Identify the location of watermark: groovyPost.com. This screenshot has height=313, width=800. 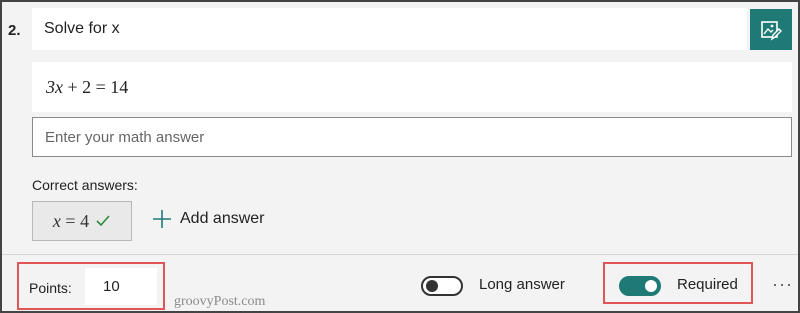
(220, 301).